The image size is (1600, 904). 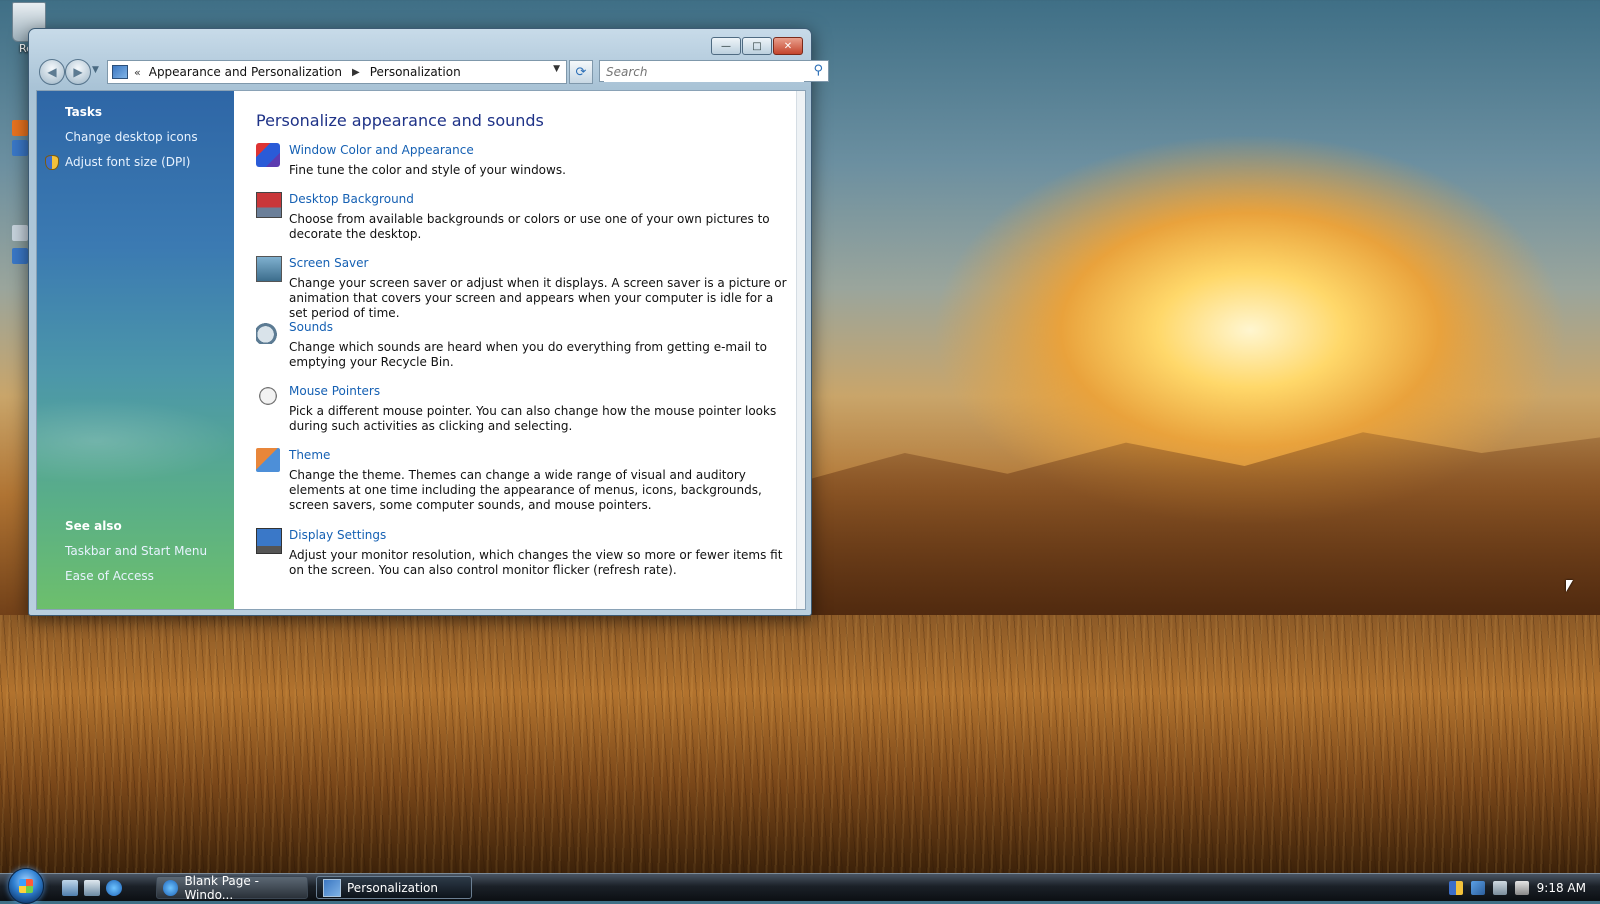 What do you see at coordinates (726, 46) in the screenshot?
I see `minimize-button: —` at bounding box center [726, 46].